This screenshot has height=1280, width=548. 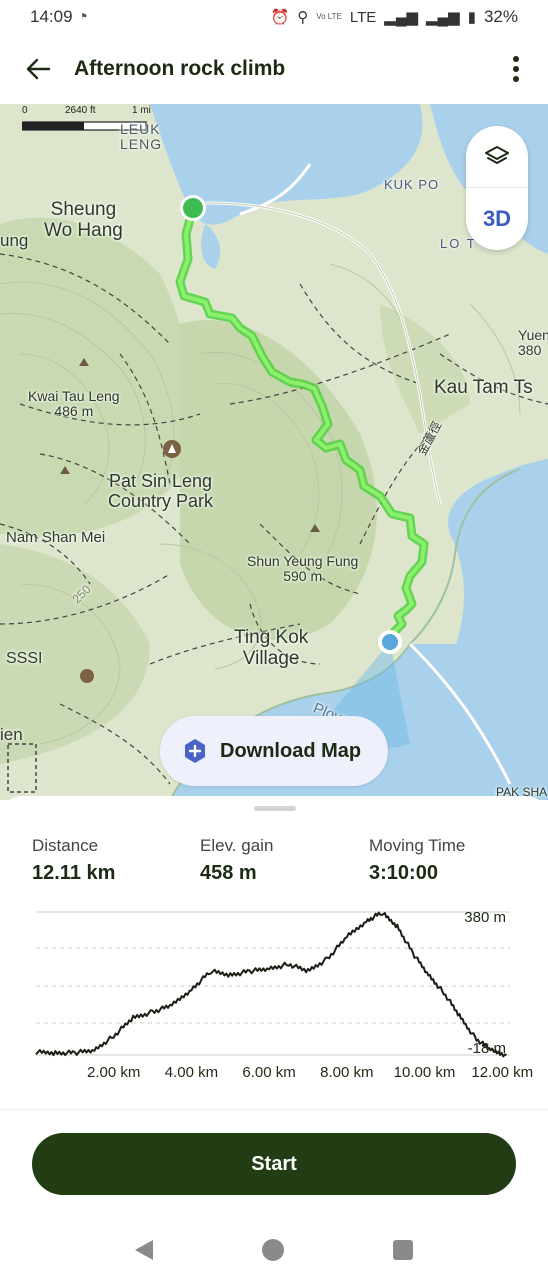 I want to click on nav-home-icon, so click(x=272, y=1250).